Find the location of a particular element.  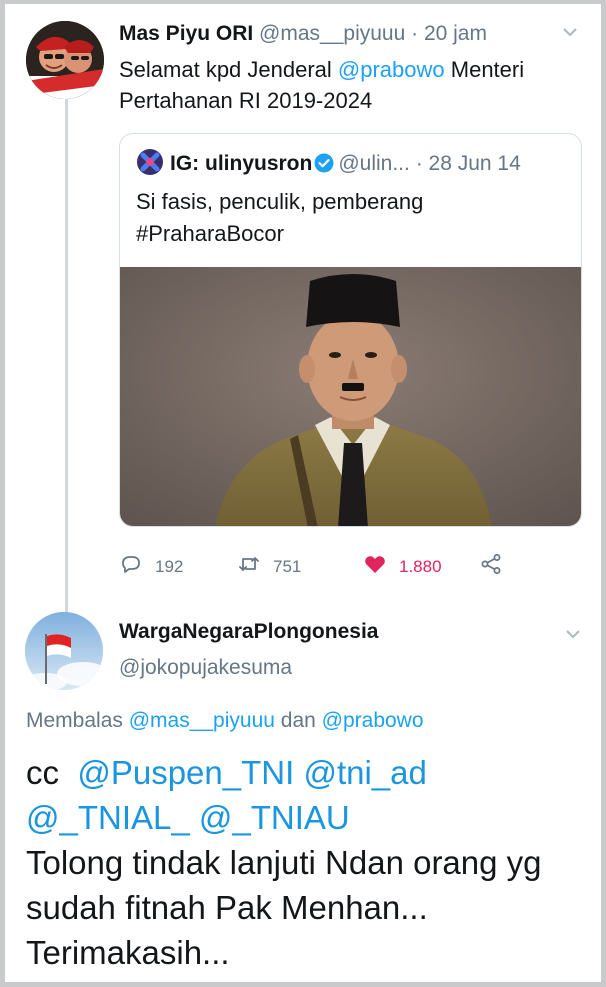

tweet-header: Mas Piyu ORI @mas__piyuuu · 20 jam is located at coordinates (350, 34).